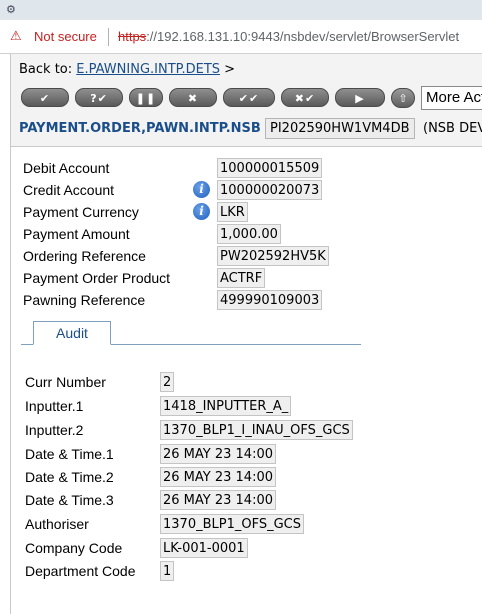 Image resolution: width=482 pixels, height=614 pixels. Describe the element at coordinates (230, 69) in the screenshot. I see `back-suffix: >` at that location.